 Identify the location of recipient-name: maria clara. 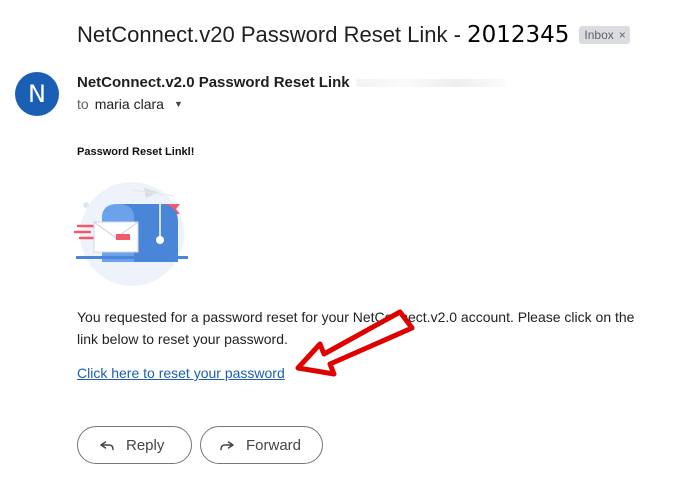
(129, 104).